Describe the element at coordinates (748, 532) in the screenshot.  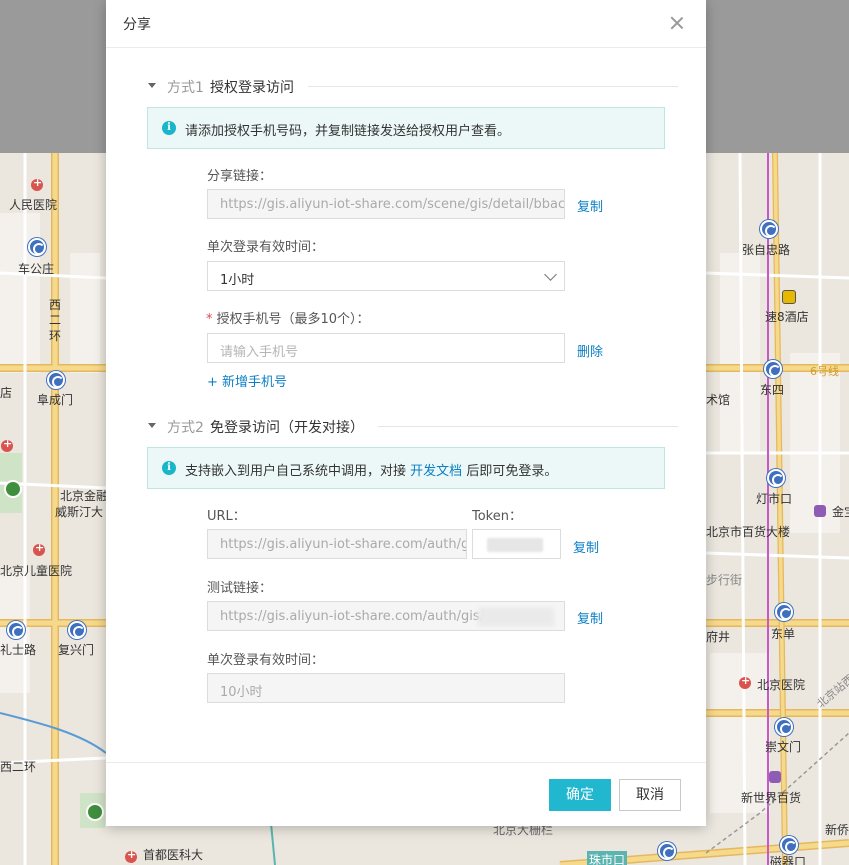
I see `map-label: 北京市百货大楼` at that location.